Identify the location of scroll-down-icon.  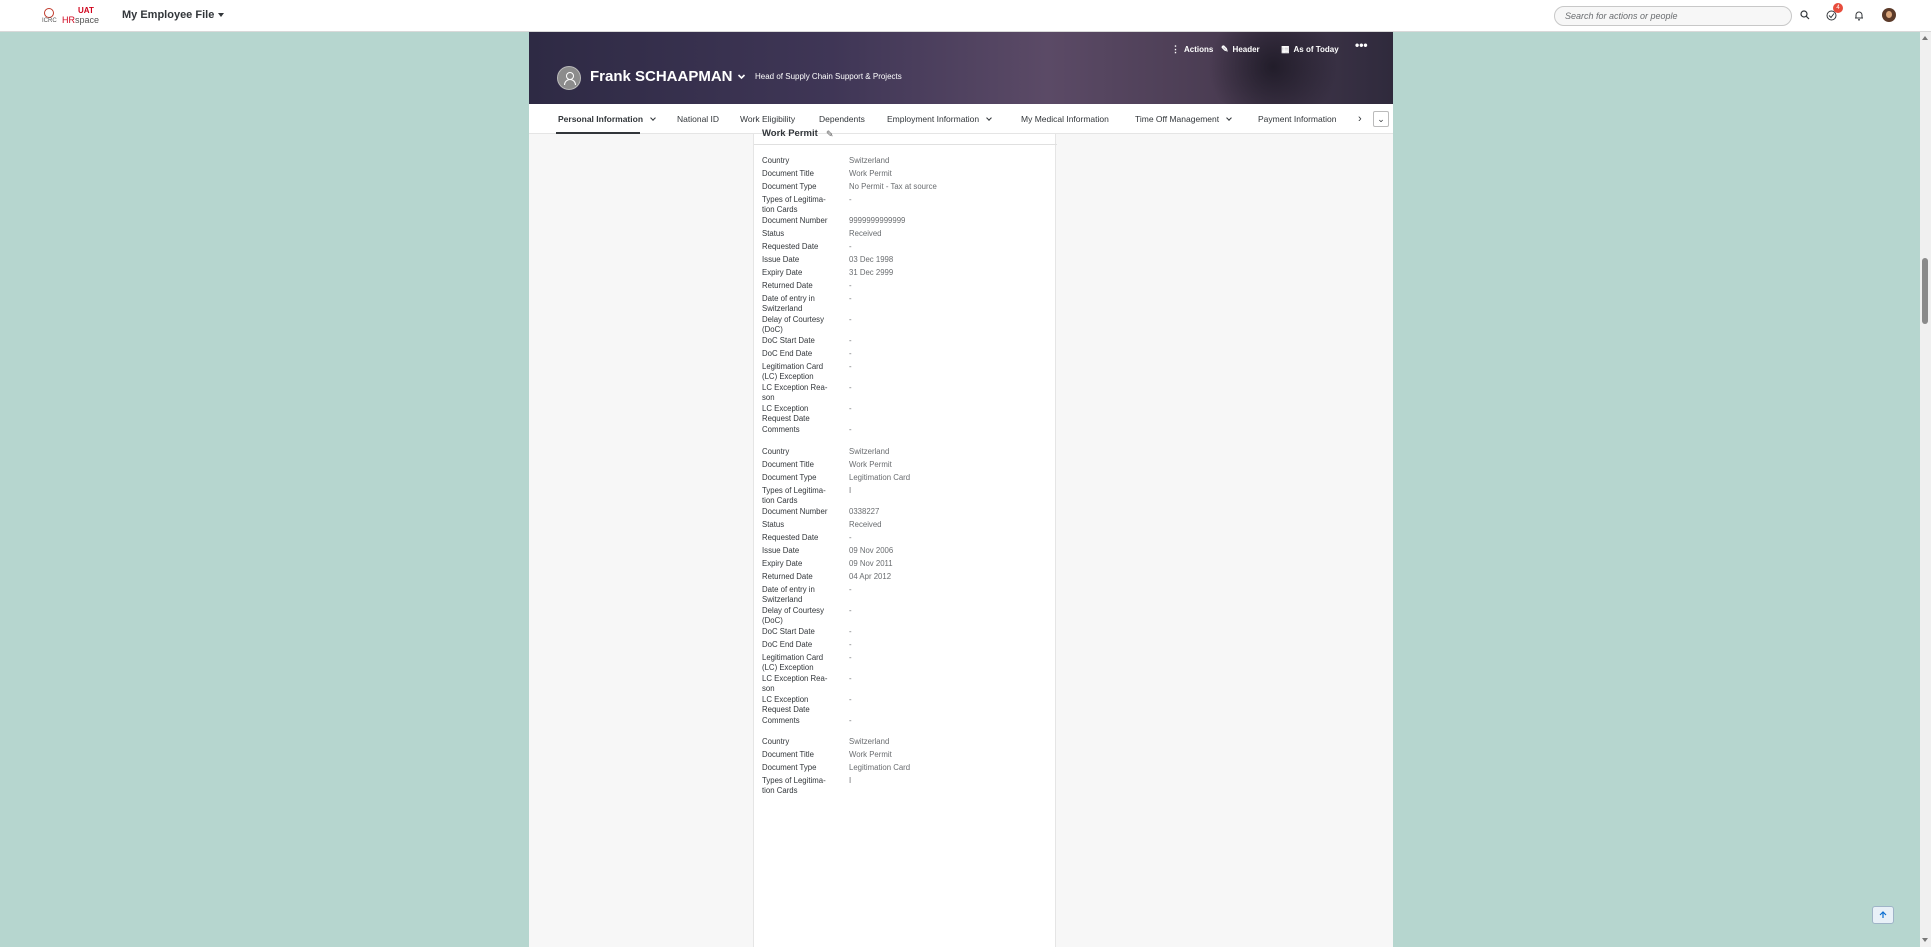
(1925, 940).